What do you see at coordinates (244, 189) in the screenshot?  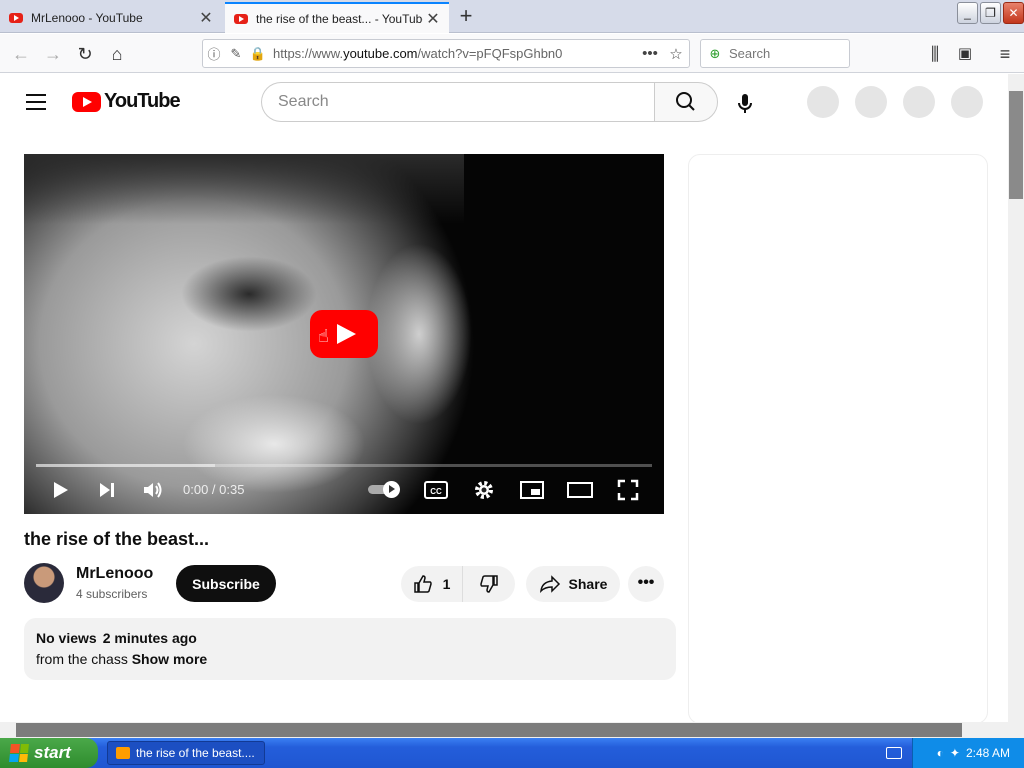 I see `thumbnail-shade` at bounding box center [244, 189].